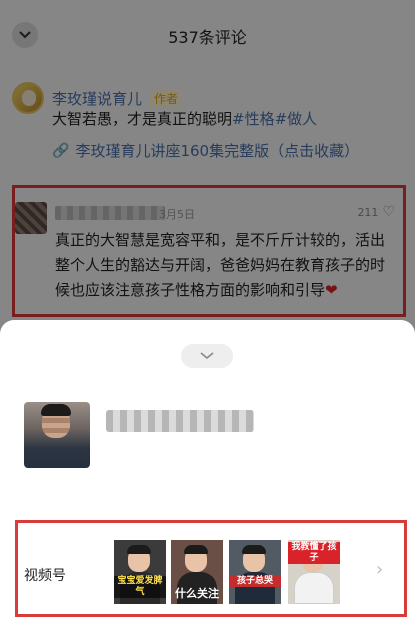  Describe the element at coordinates (45, 576) in the screenshot. I see `video-channel-label: 视频号` at that location.